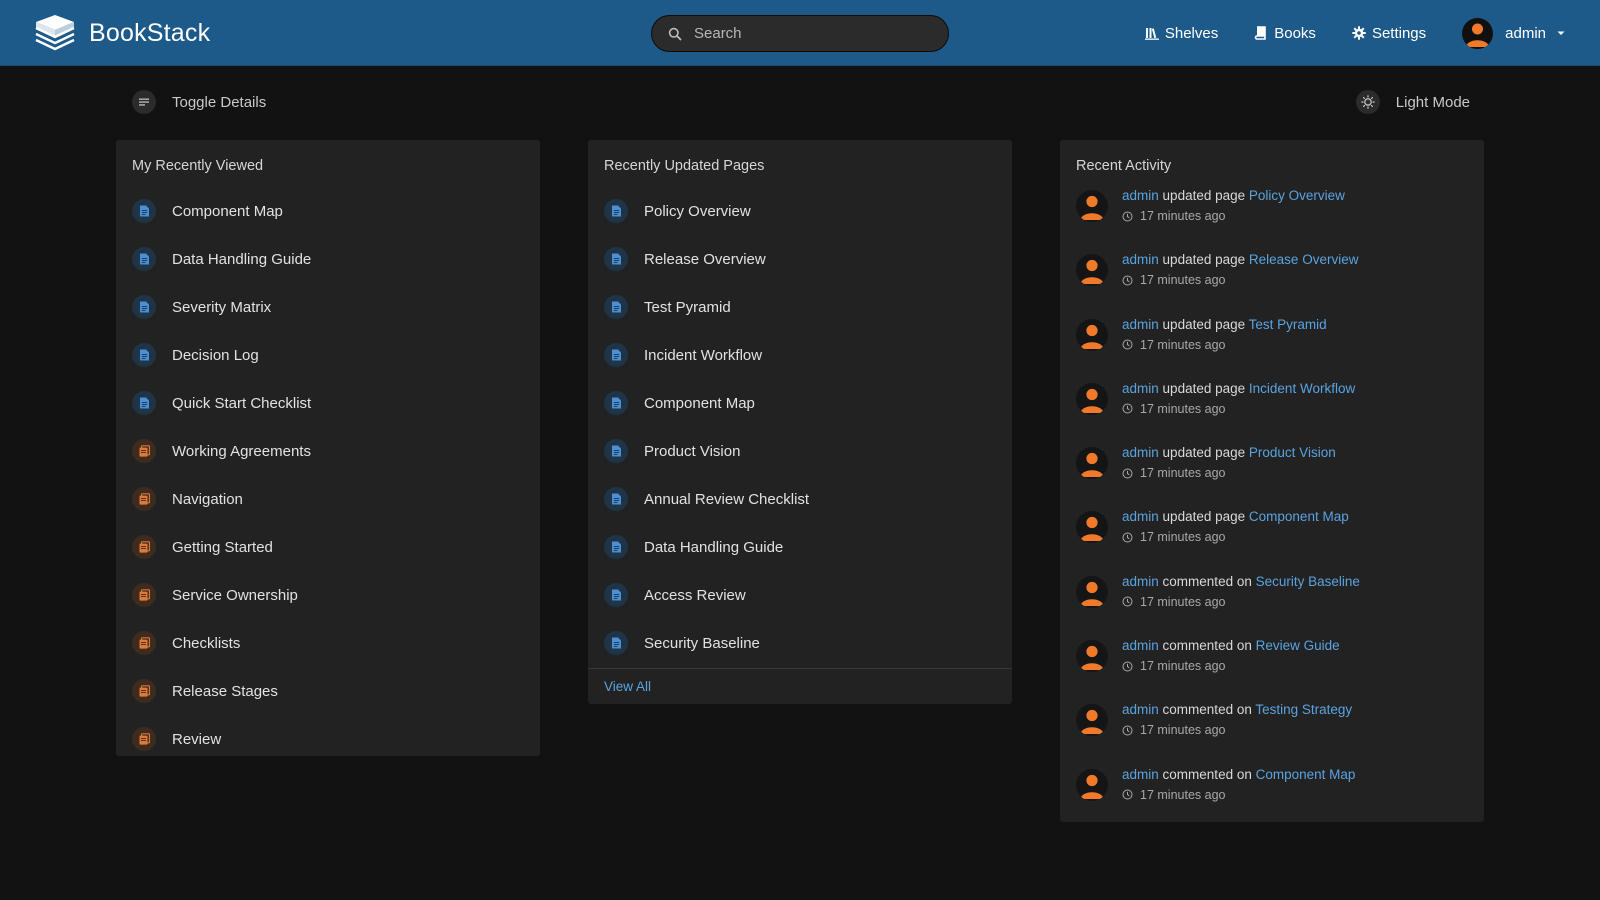 Image resolution: width=1600 pixels, height=900 pixels. I want to click on list-item: Incident Workflow, so click(800, 355).